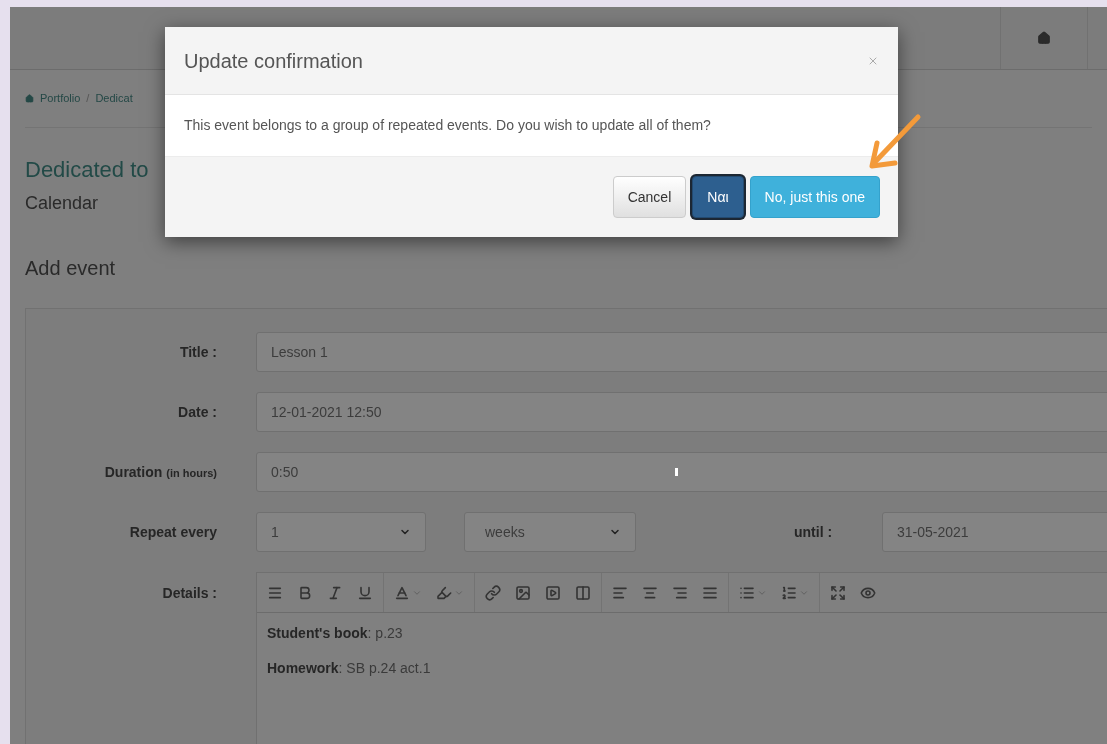 The image size is (1107, 744). What do you see at coordinates (550, 532) in the screenshot?
I see `select-field: weeks` at bounding box center [550, 532].